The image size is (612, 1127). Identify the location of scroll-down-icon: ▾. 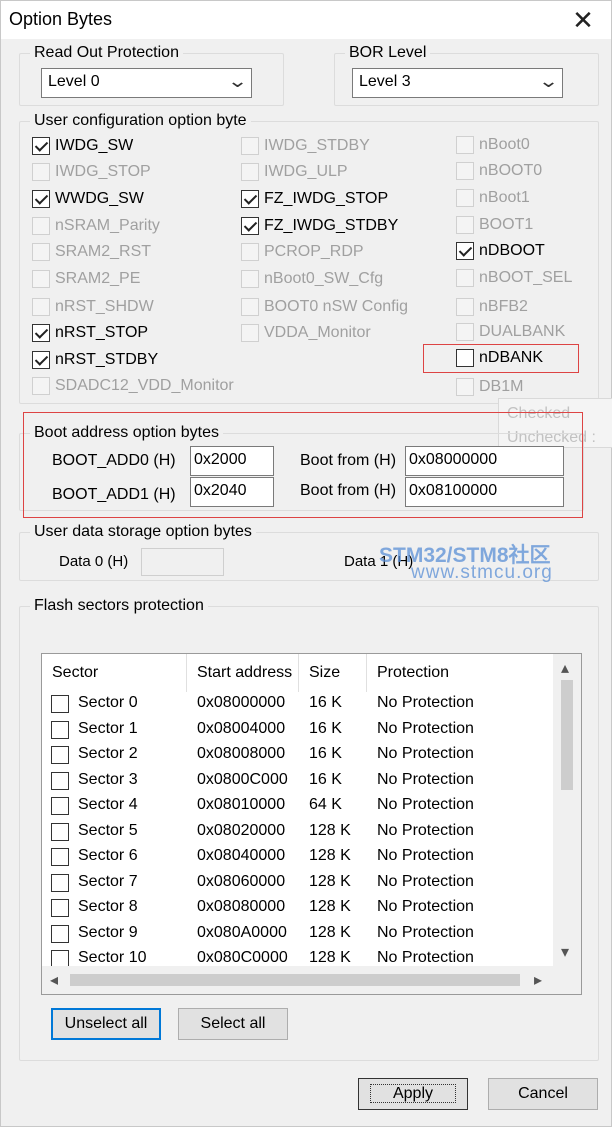
(565, 952).